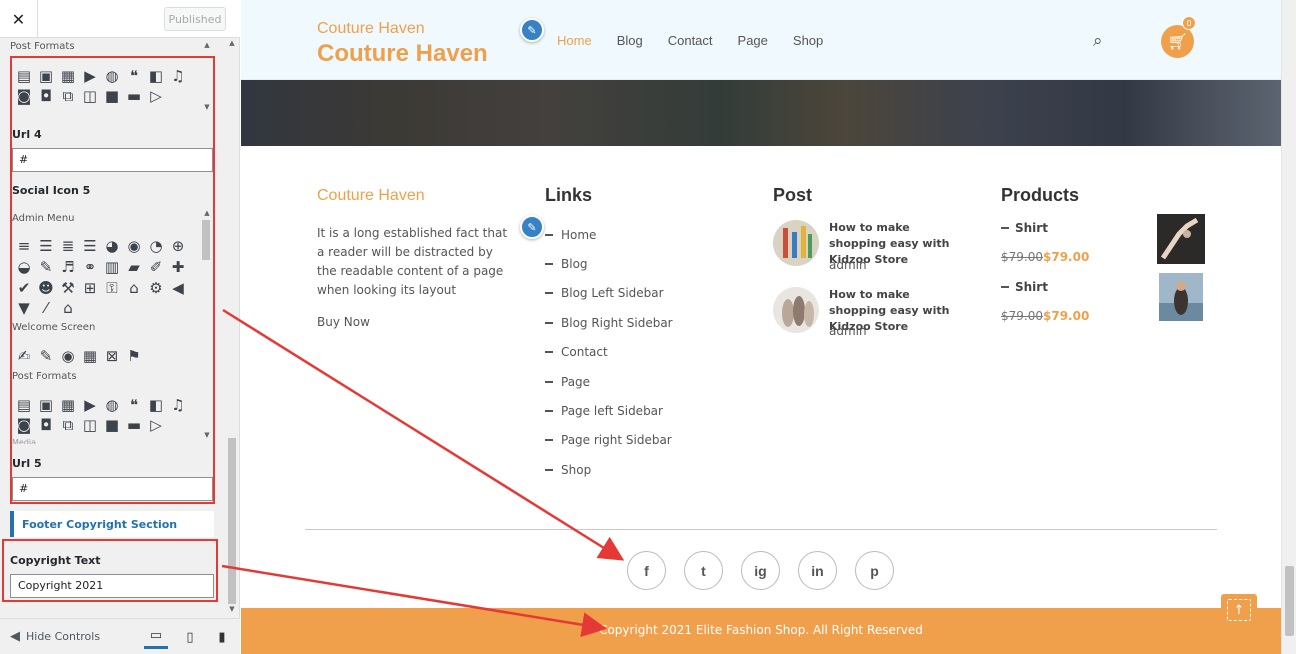 This screenshot has width=1296, height=654. I want to click on mobile-preview-icon: ▮, so click(222, 637).